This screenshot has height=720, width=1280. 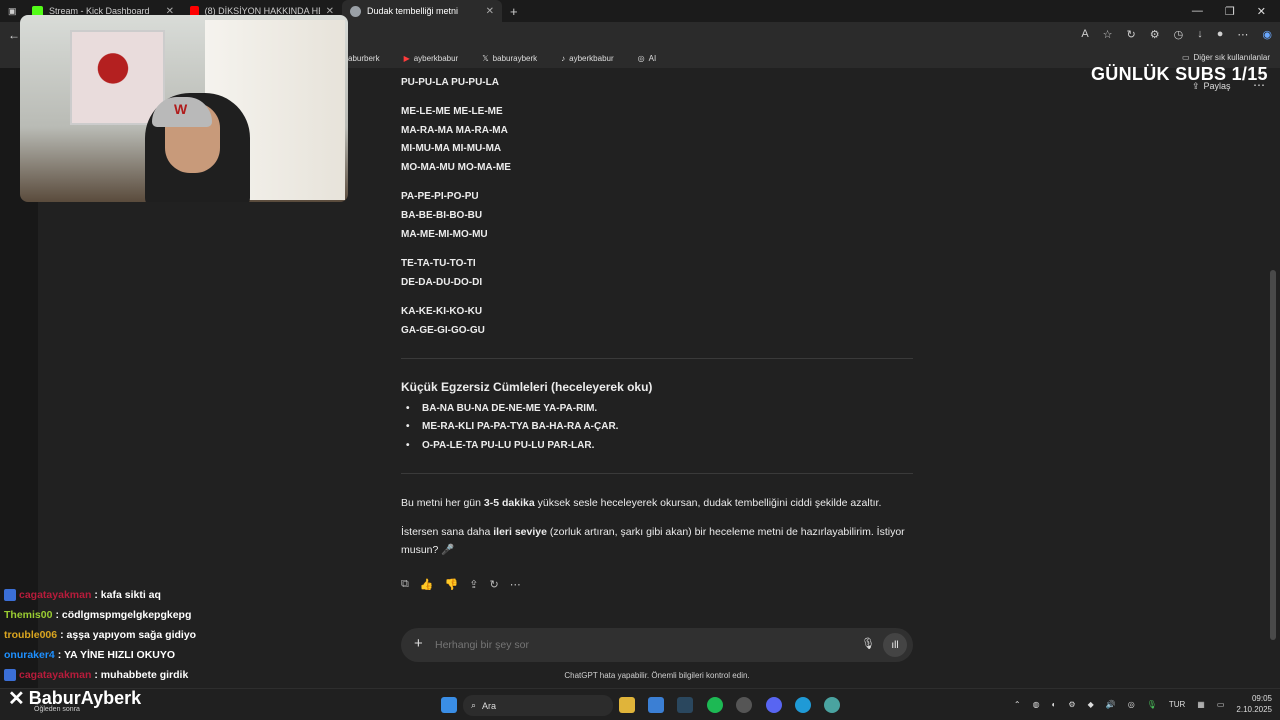 What do you see at coordinates (509, 58) in the screenshot?
I see `bookmark-item: 𝕏baburayberk` at bounding box center [509, 58].